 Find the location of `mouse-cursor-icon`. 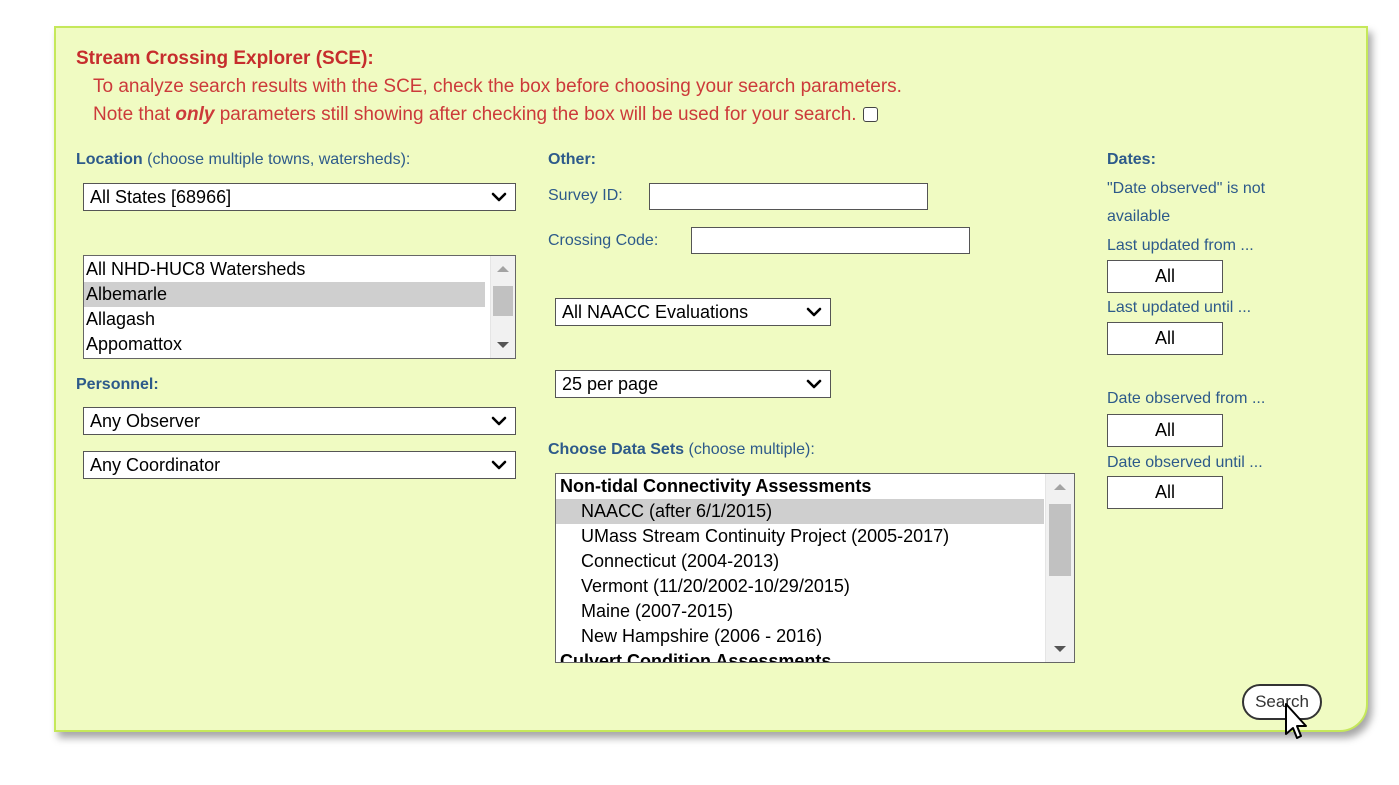

mouse-cursor-icon is located at coordinates (1296, 721).